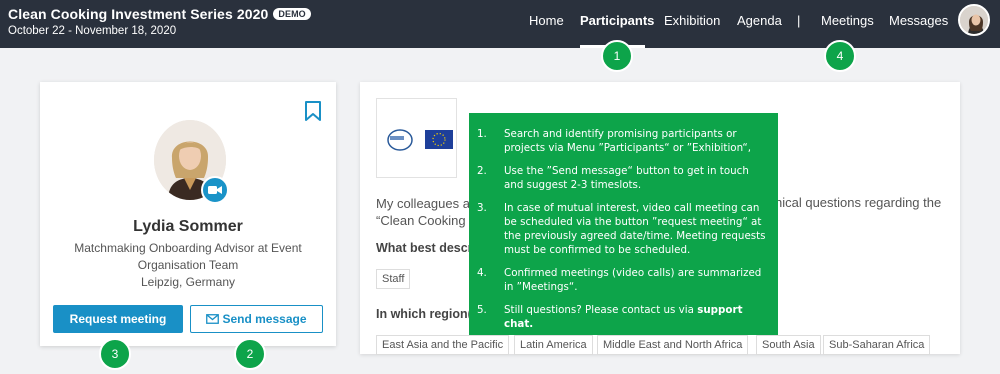 The image size is (1000, 374). What do you see at coordinates (858, 202) in the screenshot?
I see `intro-text-end: nical questions regarding the` at bounding box center [858, 202].